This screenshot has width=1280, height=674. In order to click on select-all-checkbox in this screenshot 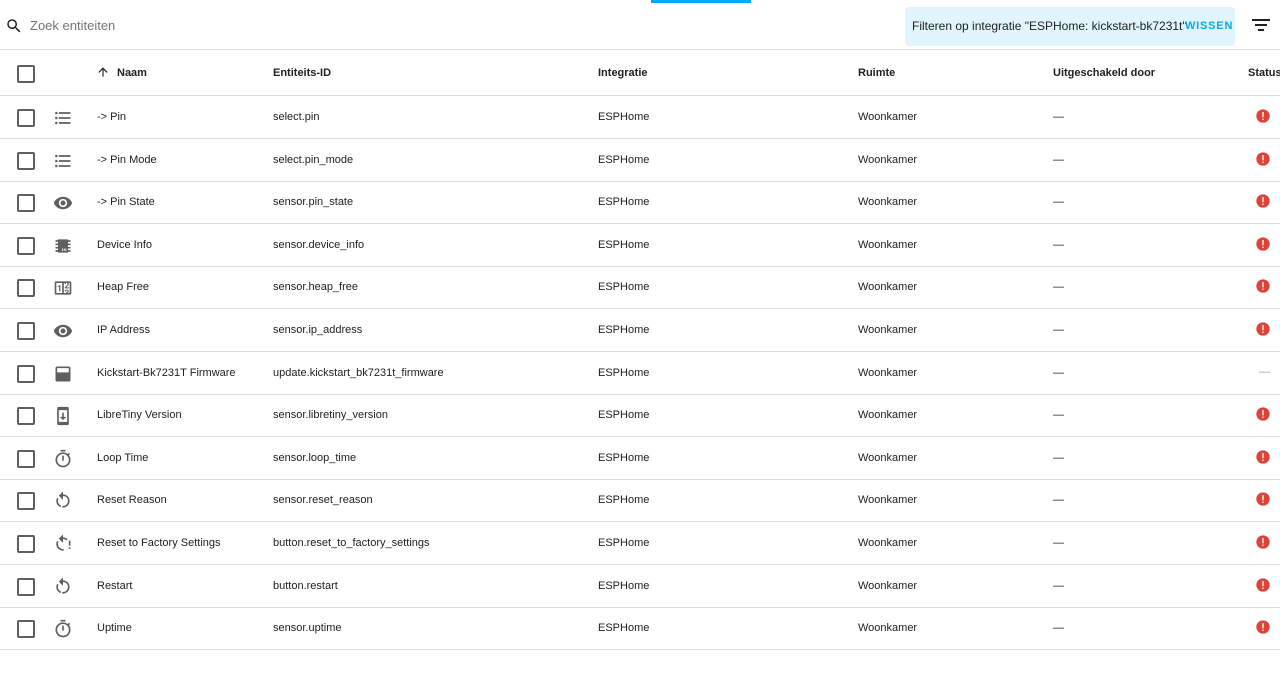, I will do `click(26, 74)`.